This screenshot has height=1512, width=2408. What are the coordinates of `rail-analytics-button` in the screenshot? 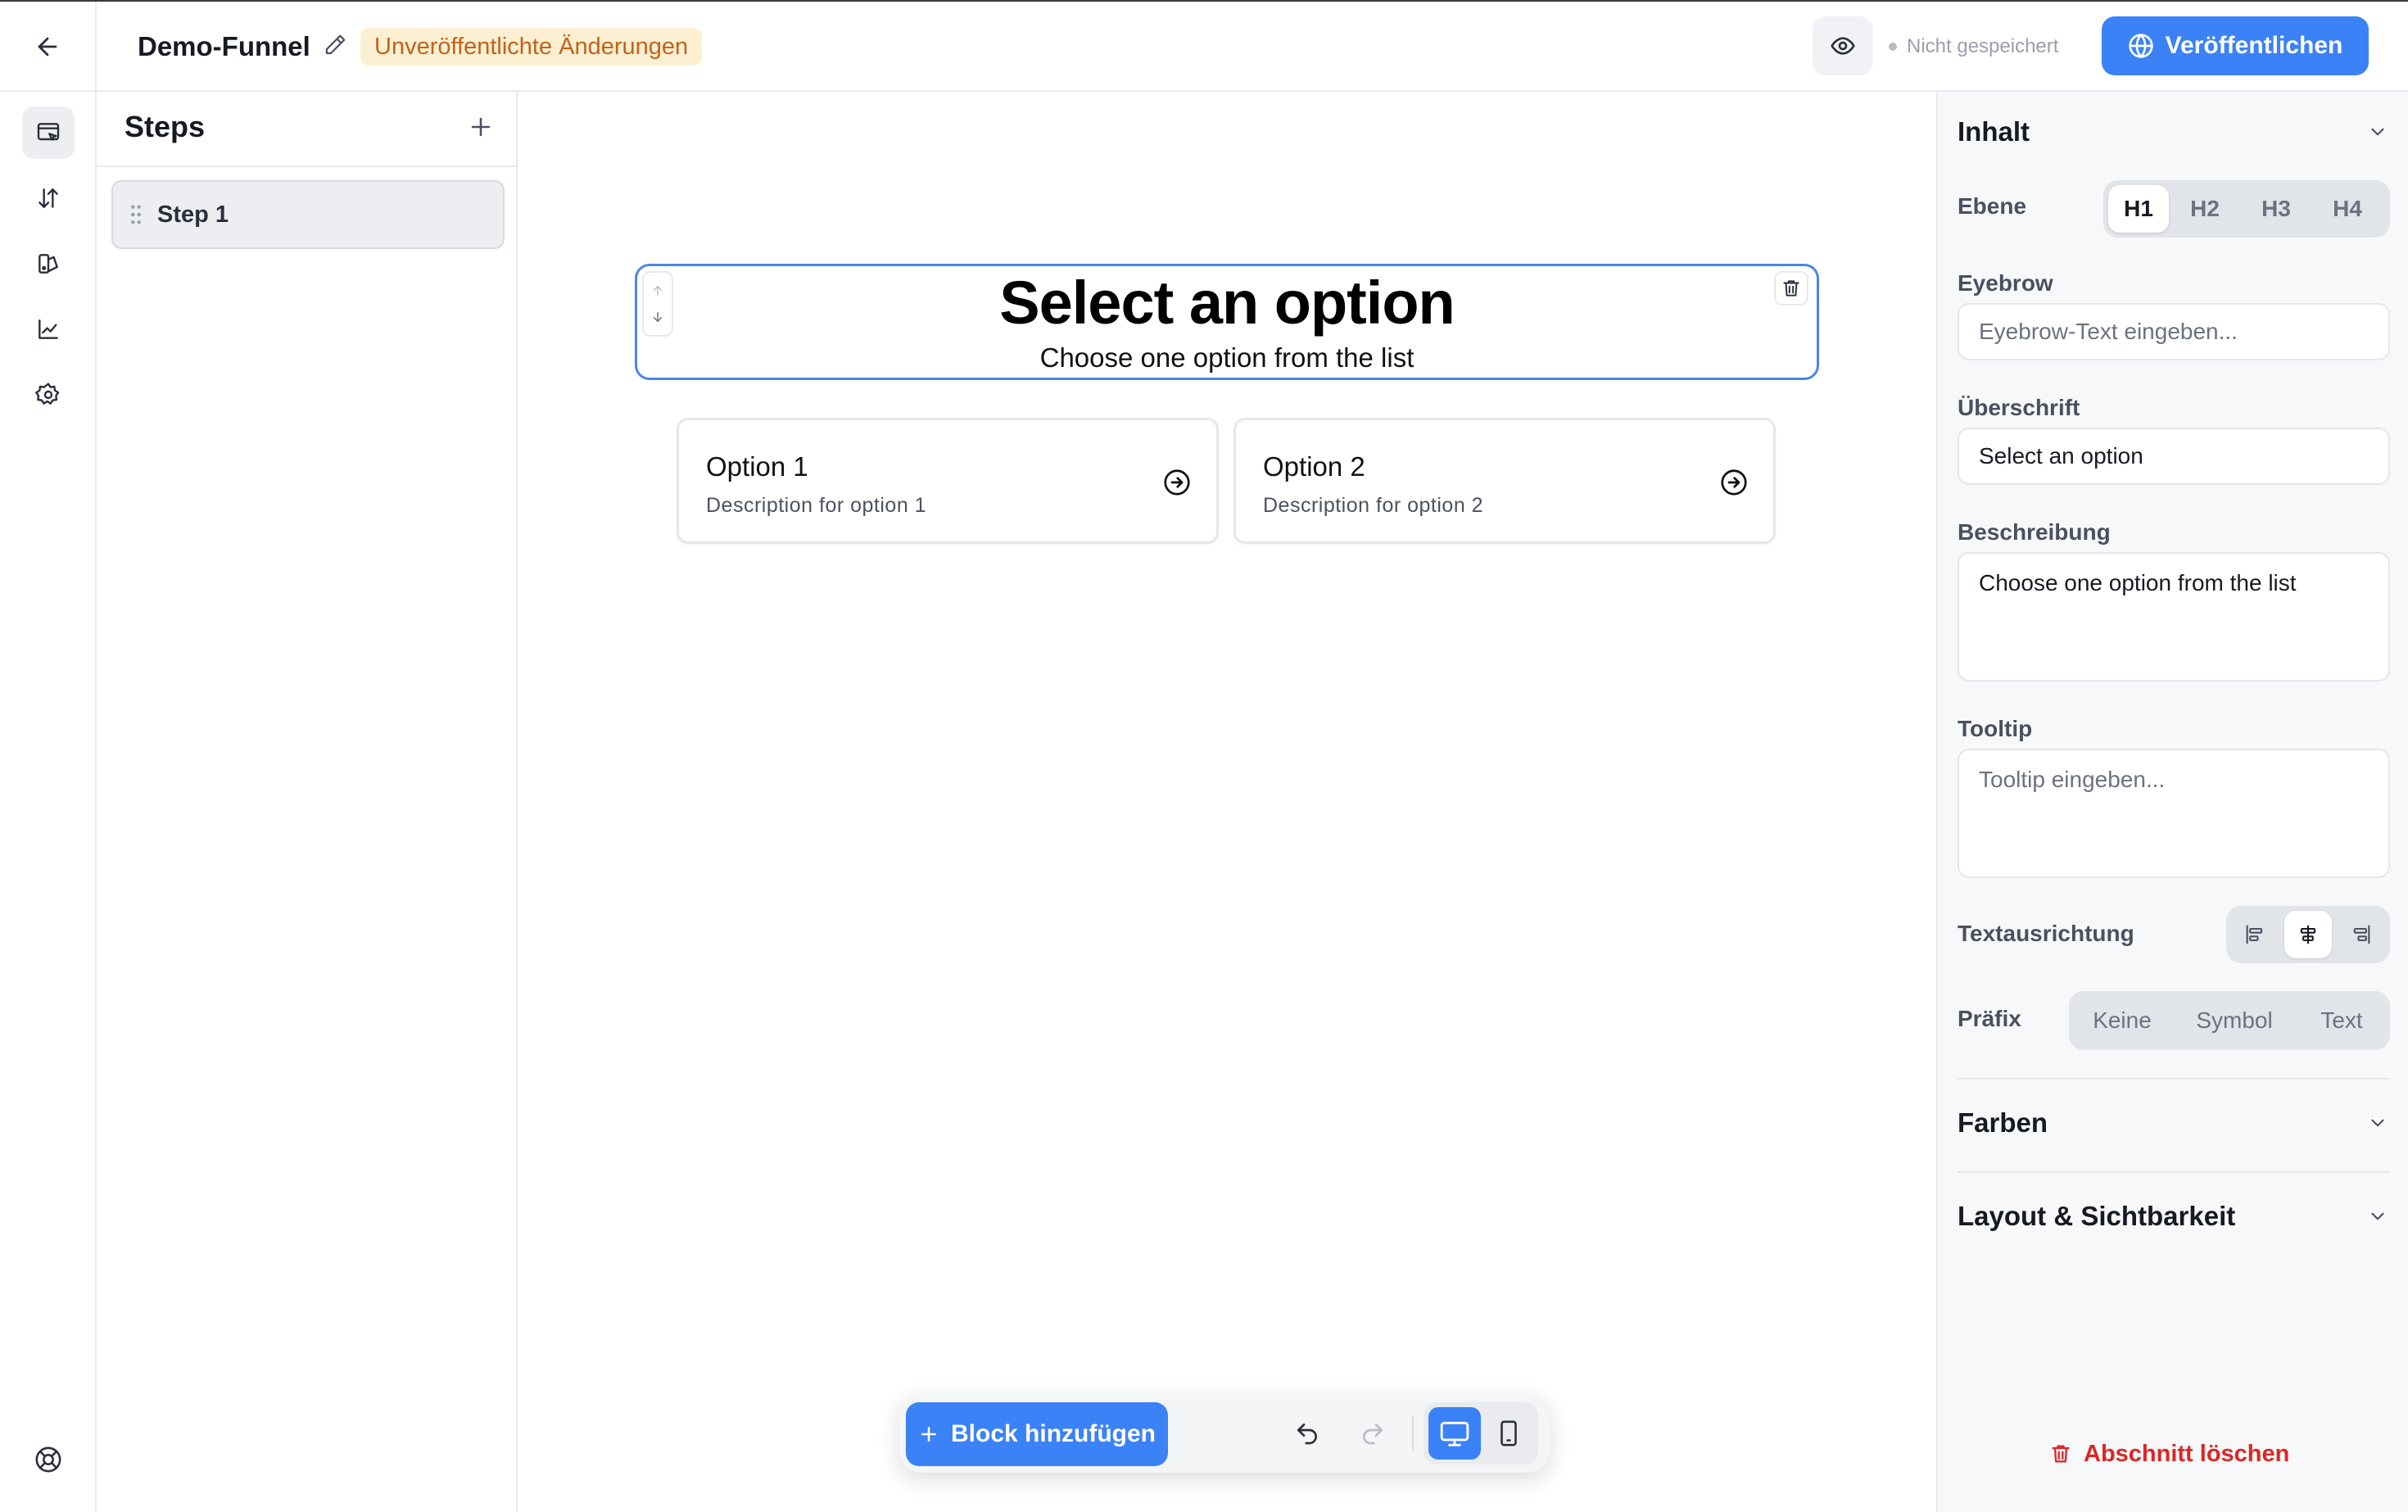 It's located at (48, 329).